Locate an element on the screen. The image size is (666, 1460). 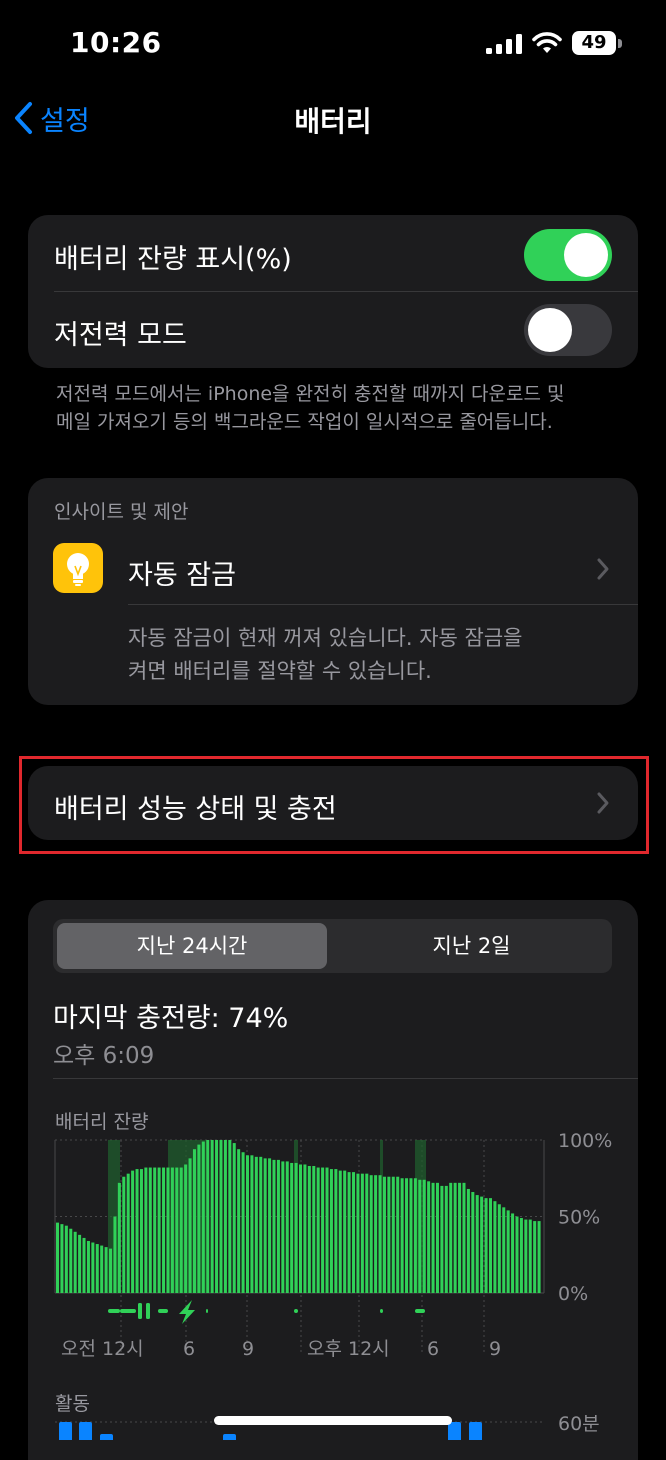
battery-percentage-label: 배터리 잔량 표시(%) is located at coordinates (173, 259).